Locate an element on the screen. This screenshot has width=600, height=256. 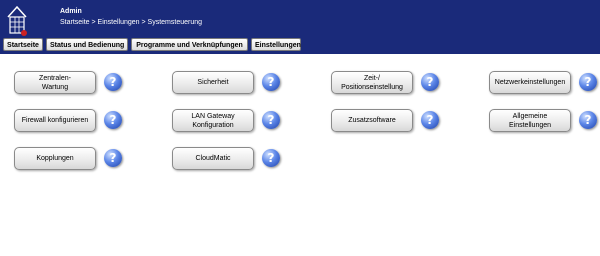
house-logo-icon is located at coordinates (17, 20).